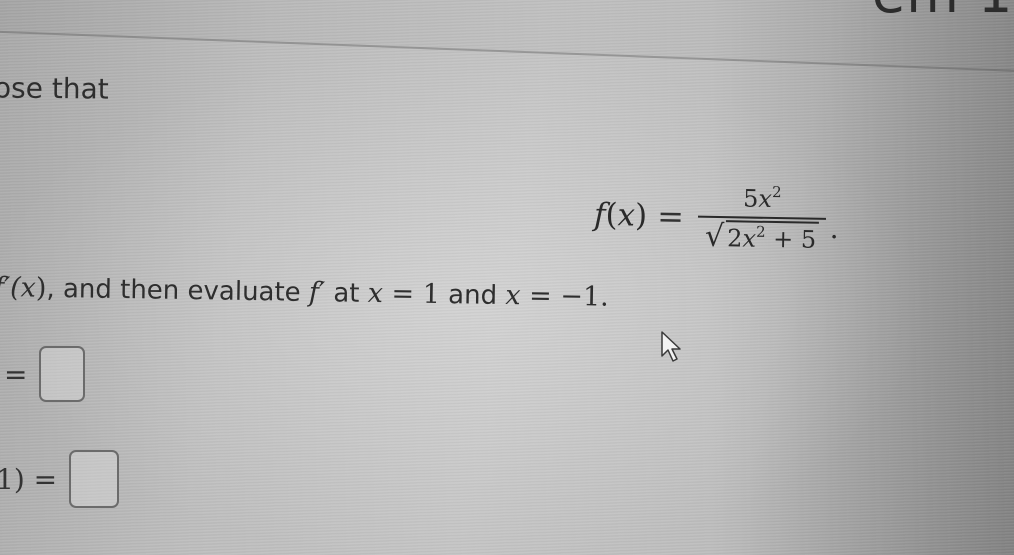  What do you see at coordinates (776, 192) in the screenshot?
I see `numerator-exponent: 2` at bounding box center [776, 192].